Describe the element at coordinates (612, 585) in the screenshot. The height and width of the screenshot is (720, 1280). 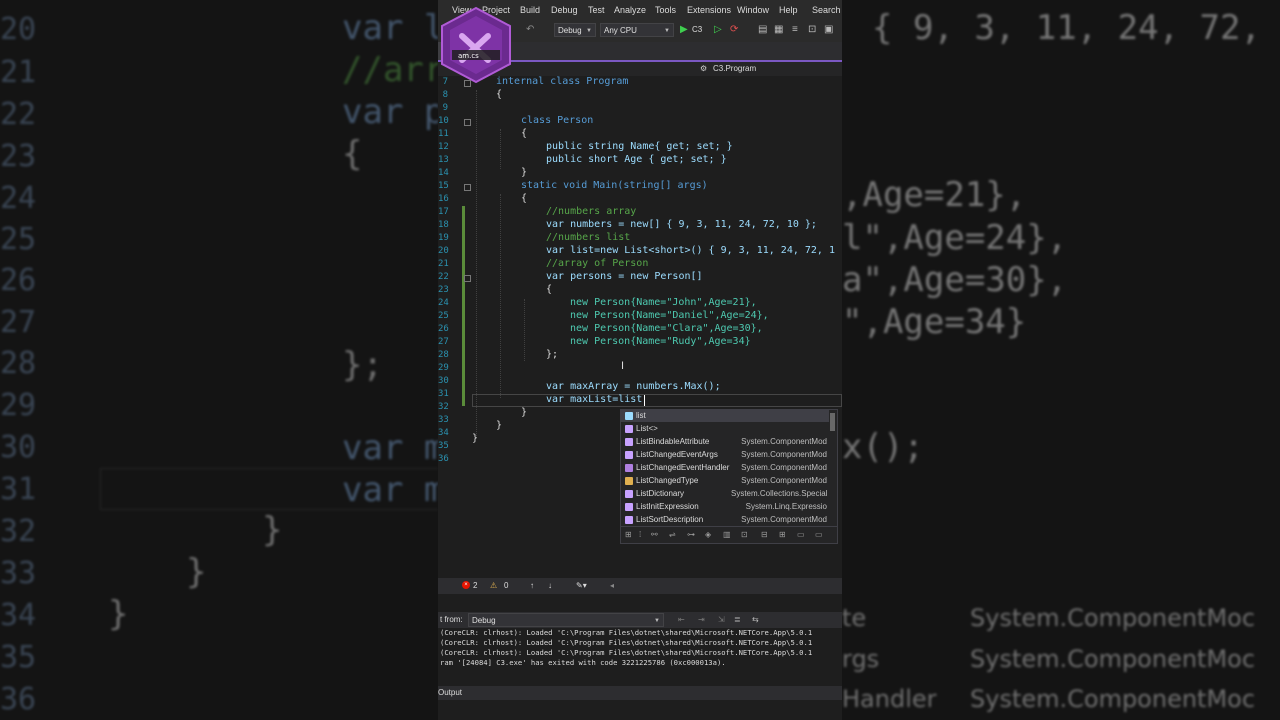
I see `scroll-left-icon: ◂` at that location.